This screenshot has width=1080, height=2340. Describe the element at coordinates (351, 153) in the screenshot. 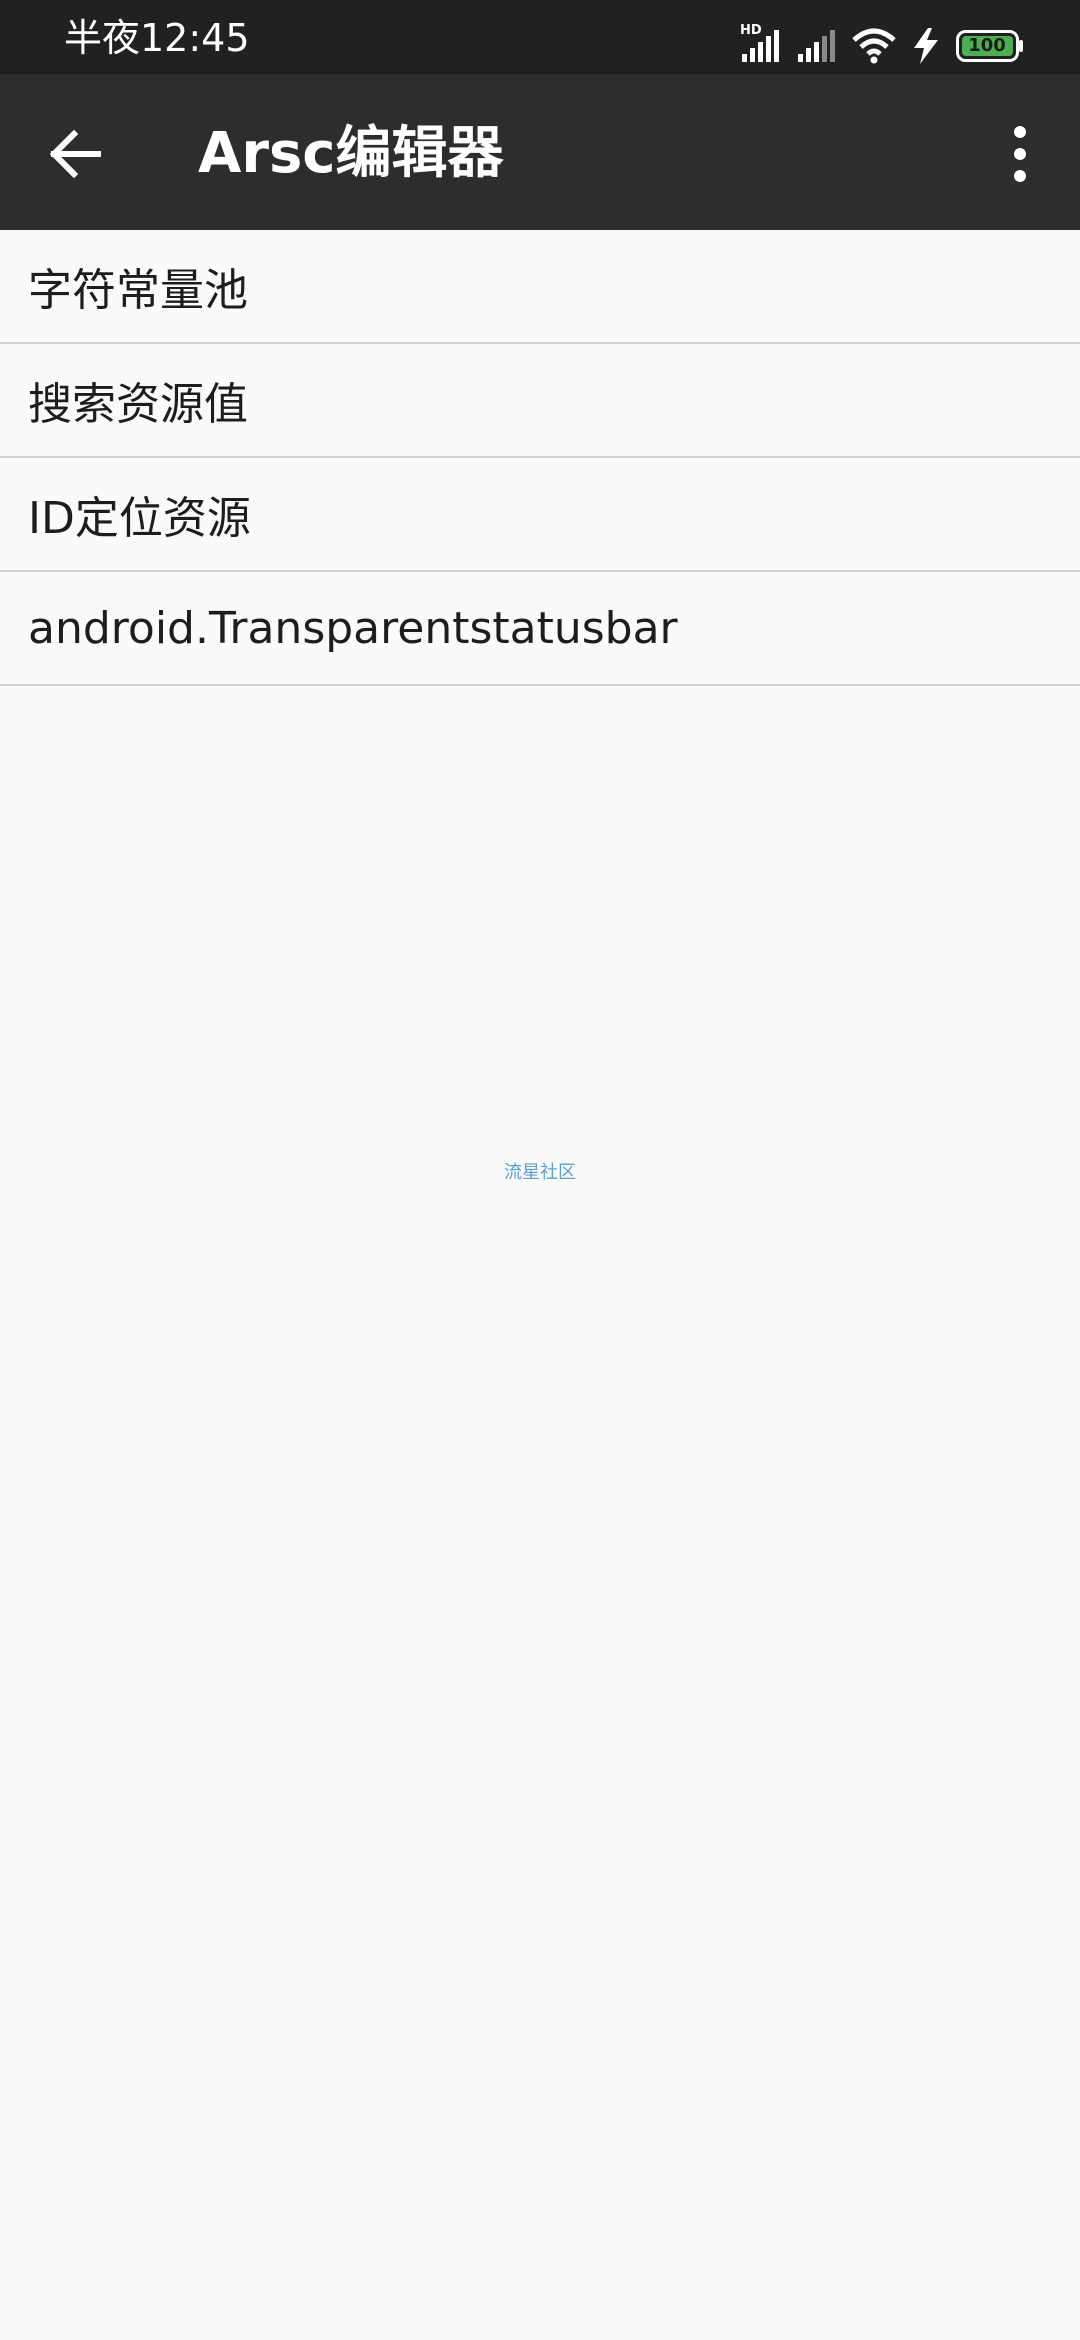

I see `page-title: Arsc编辑器` at that location.